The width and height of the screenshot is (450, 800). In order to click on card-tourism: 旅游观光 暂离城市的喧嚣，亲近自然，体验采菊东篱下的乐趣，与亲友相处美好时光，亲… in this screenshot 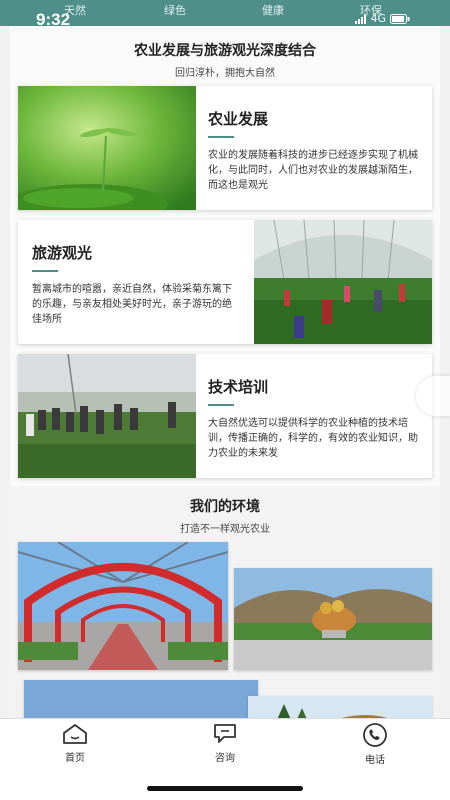, I will do `click(225, 282)`.